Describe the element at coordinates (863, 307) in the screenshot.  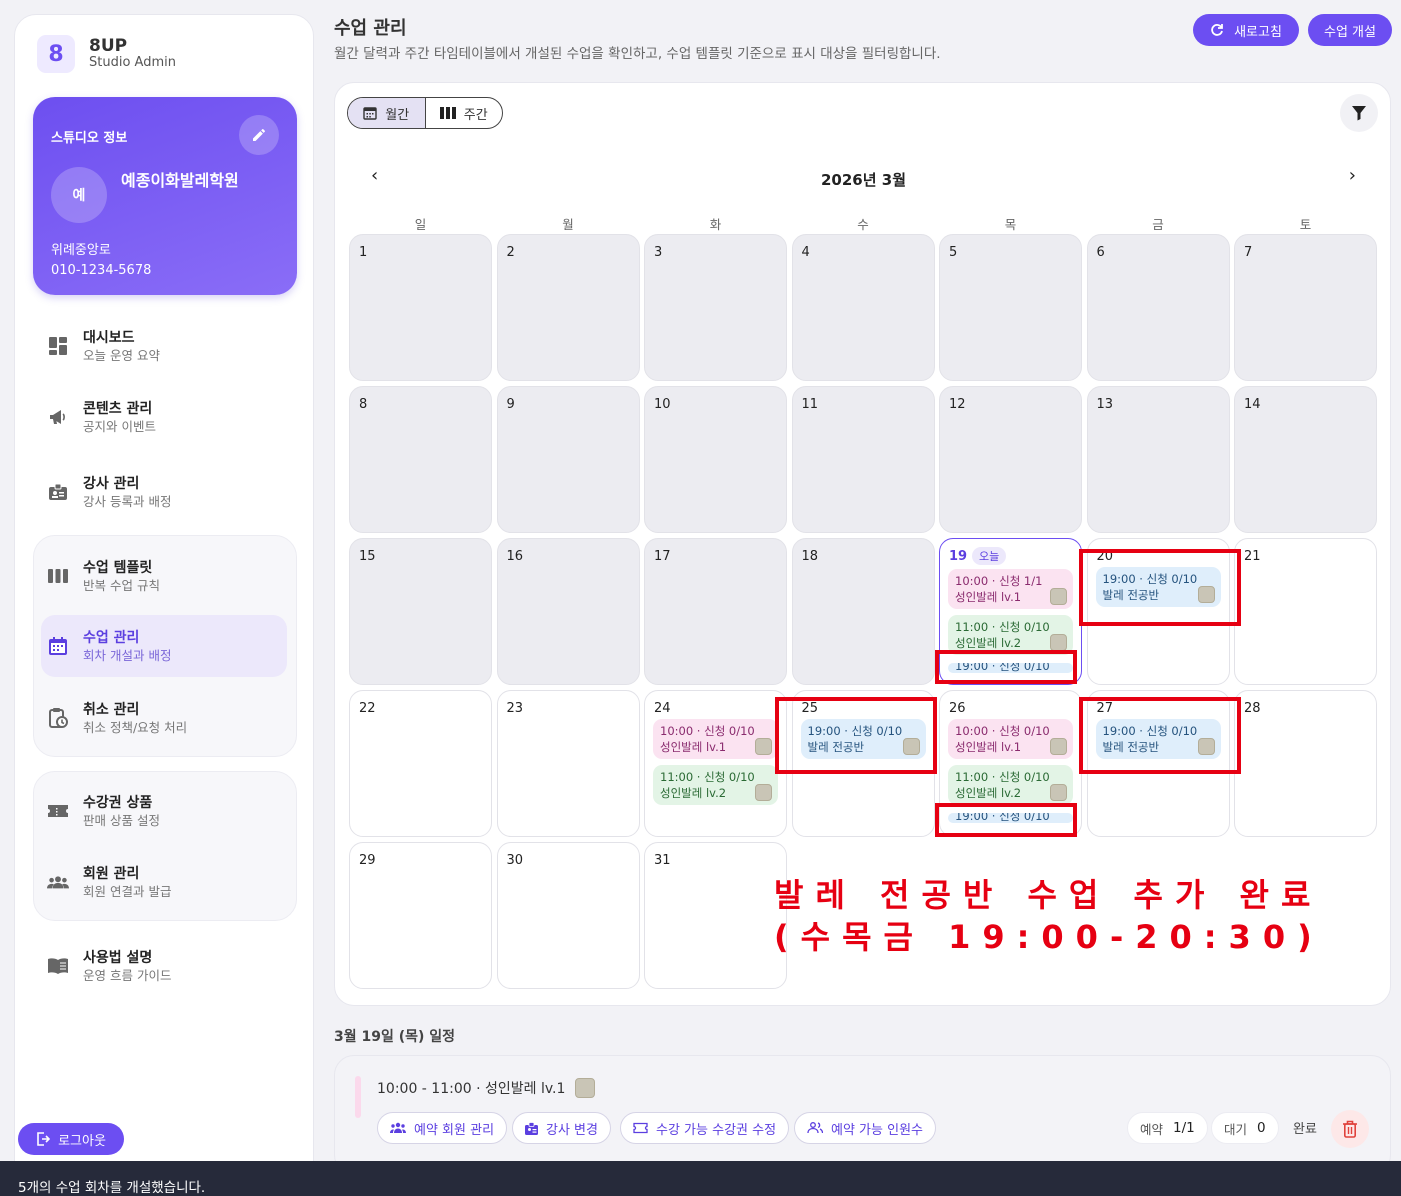
I see `calendar-day: 4` at that location.